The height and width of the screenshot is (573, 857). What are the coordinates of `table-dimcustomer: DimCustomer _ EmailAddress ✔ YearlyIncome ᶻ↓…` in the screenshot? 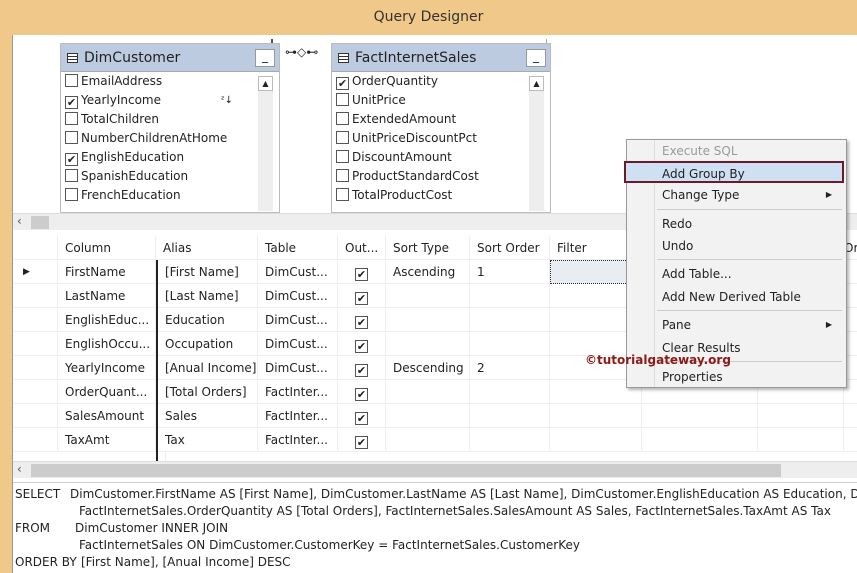 It's located at (170, 128).